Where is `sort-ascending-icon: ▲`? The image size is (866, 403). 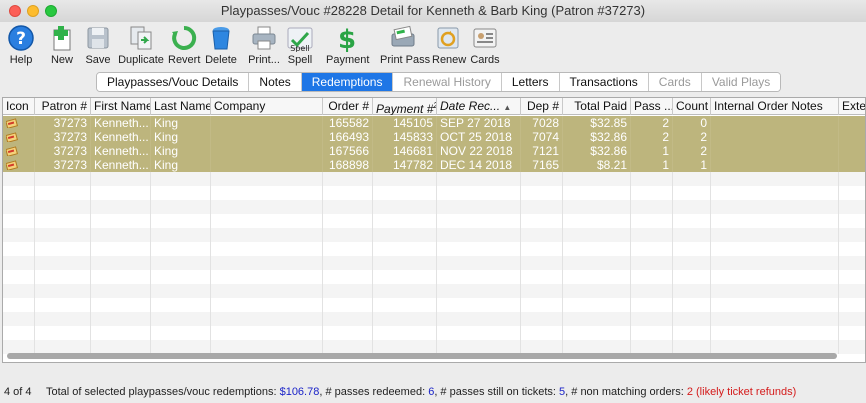
sort-ascending-icon: ▲ is located at coordinates (507, 107).